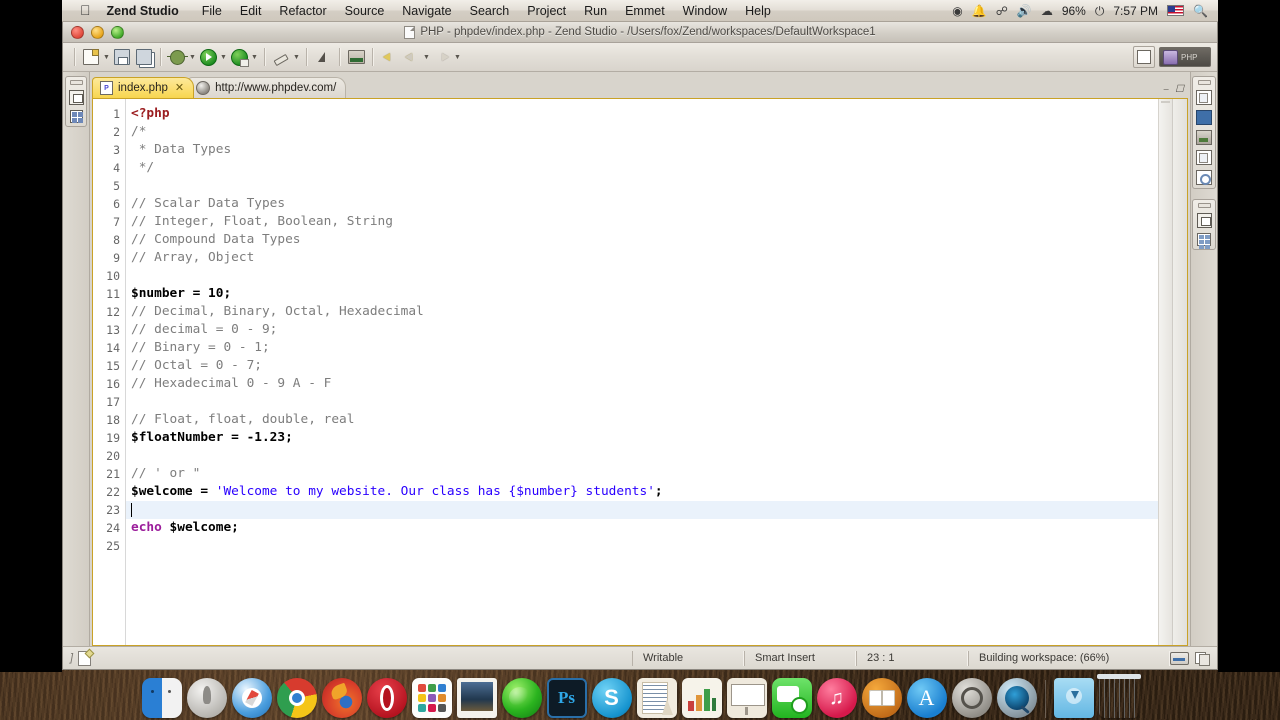 The width and height of the screenshot is (1280, 720). Describe the element at coordinates (791, 698) in the screenshot. I see `dock-messages` at that location.